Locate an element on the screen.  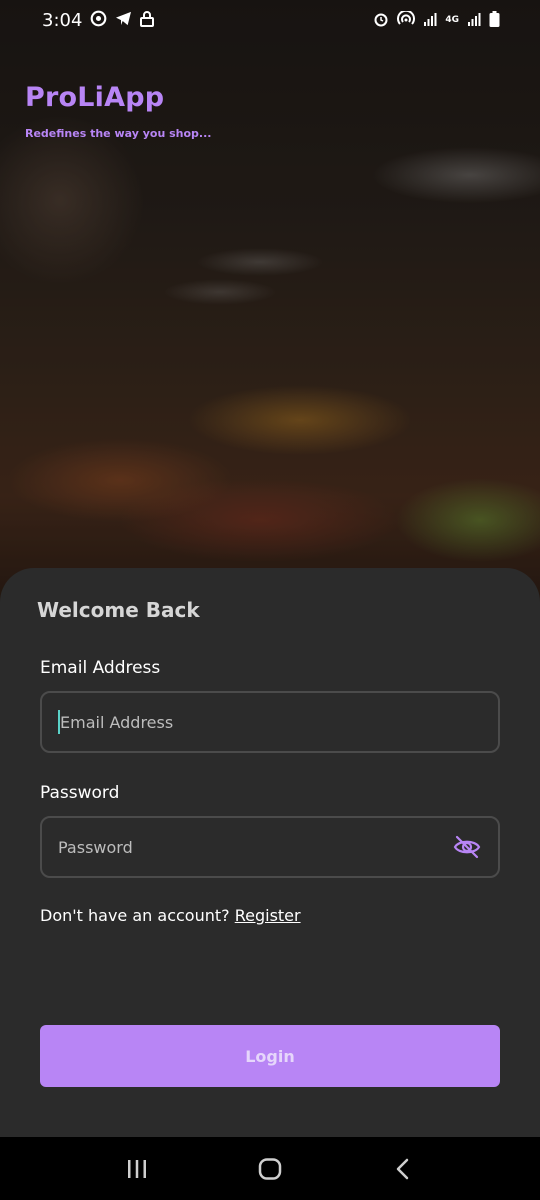
status-left: 3:04 is located at coordinates (98, 20).